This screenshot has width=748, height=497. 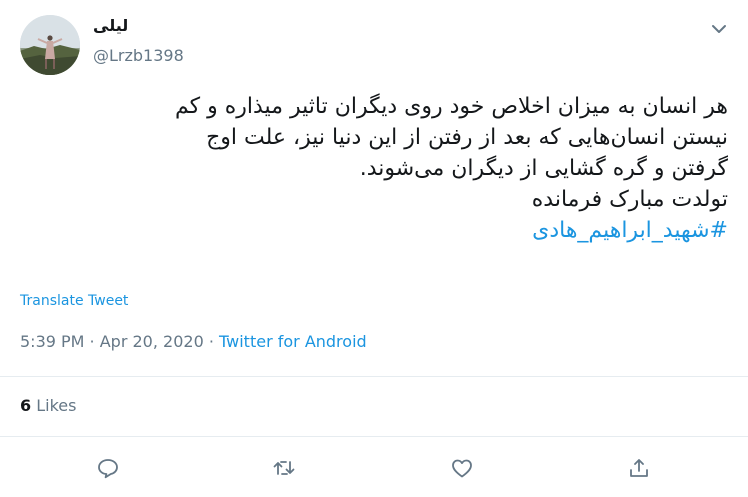 I want to click on likes-label: Likes, so click(x=54, y=405).